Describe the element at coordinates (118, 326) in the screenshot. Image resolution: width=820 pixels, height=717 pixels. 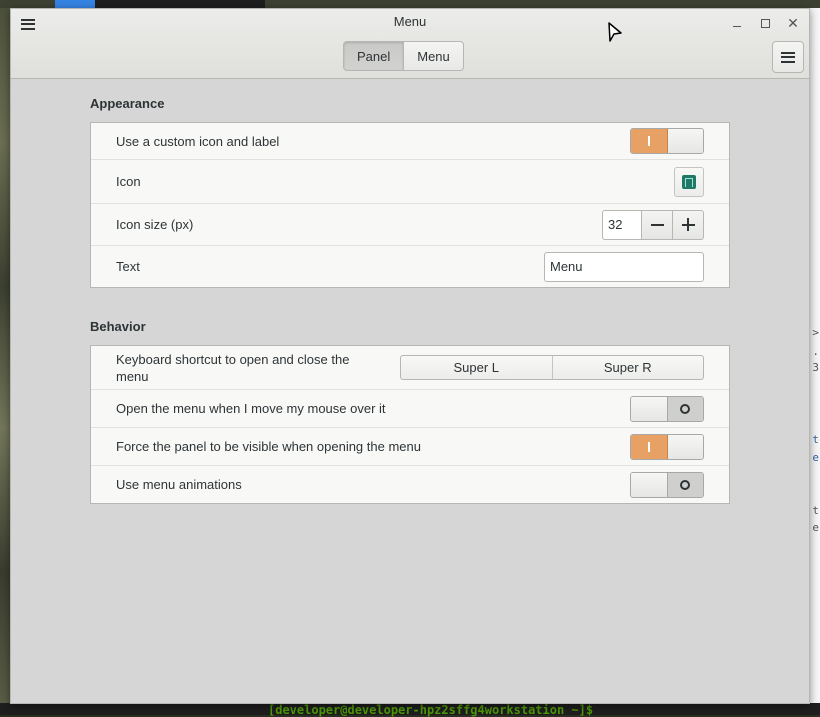
I see `behavior-heading: Behavior` at that location.